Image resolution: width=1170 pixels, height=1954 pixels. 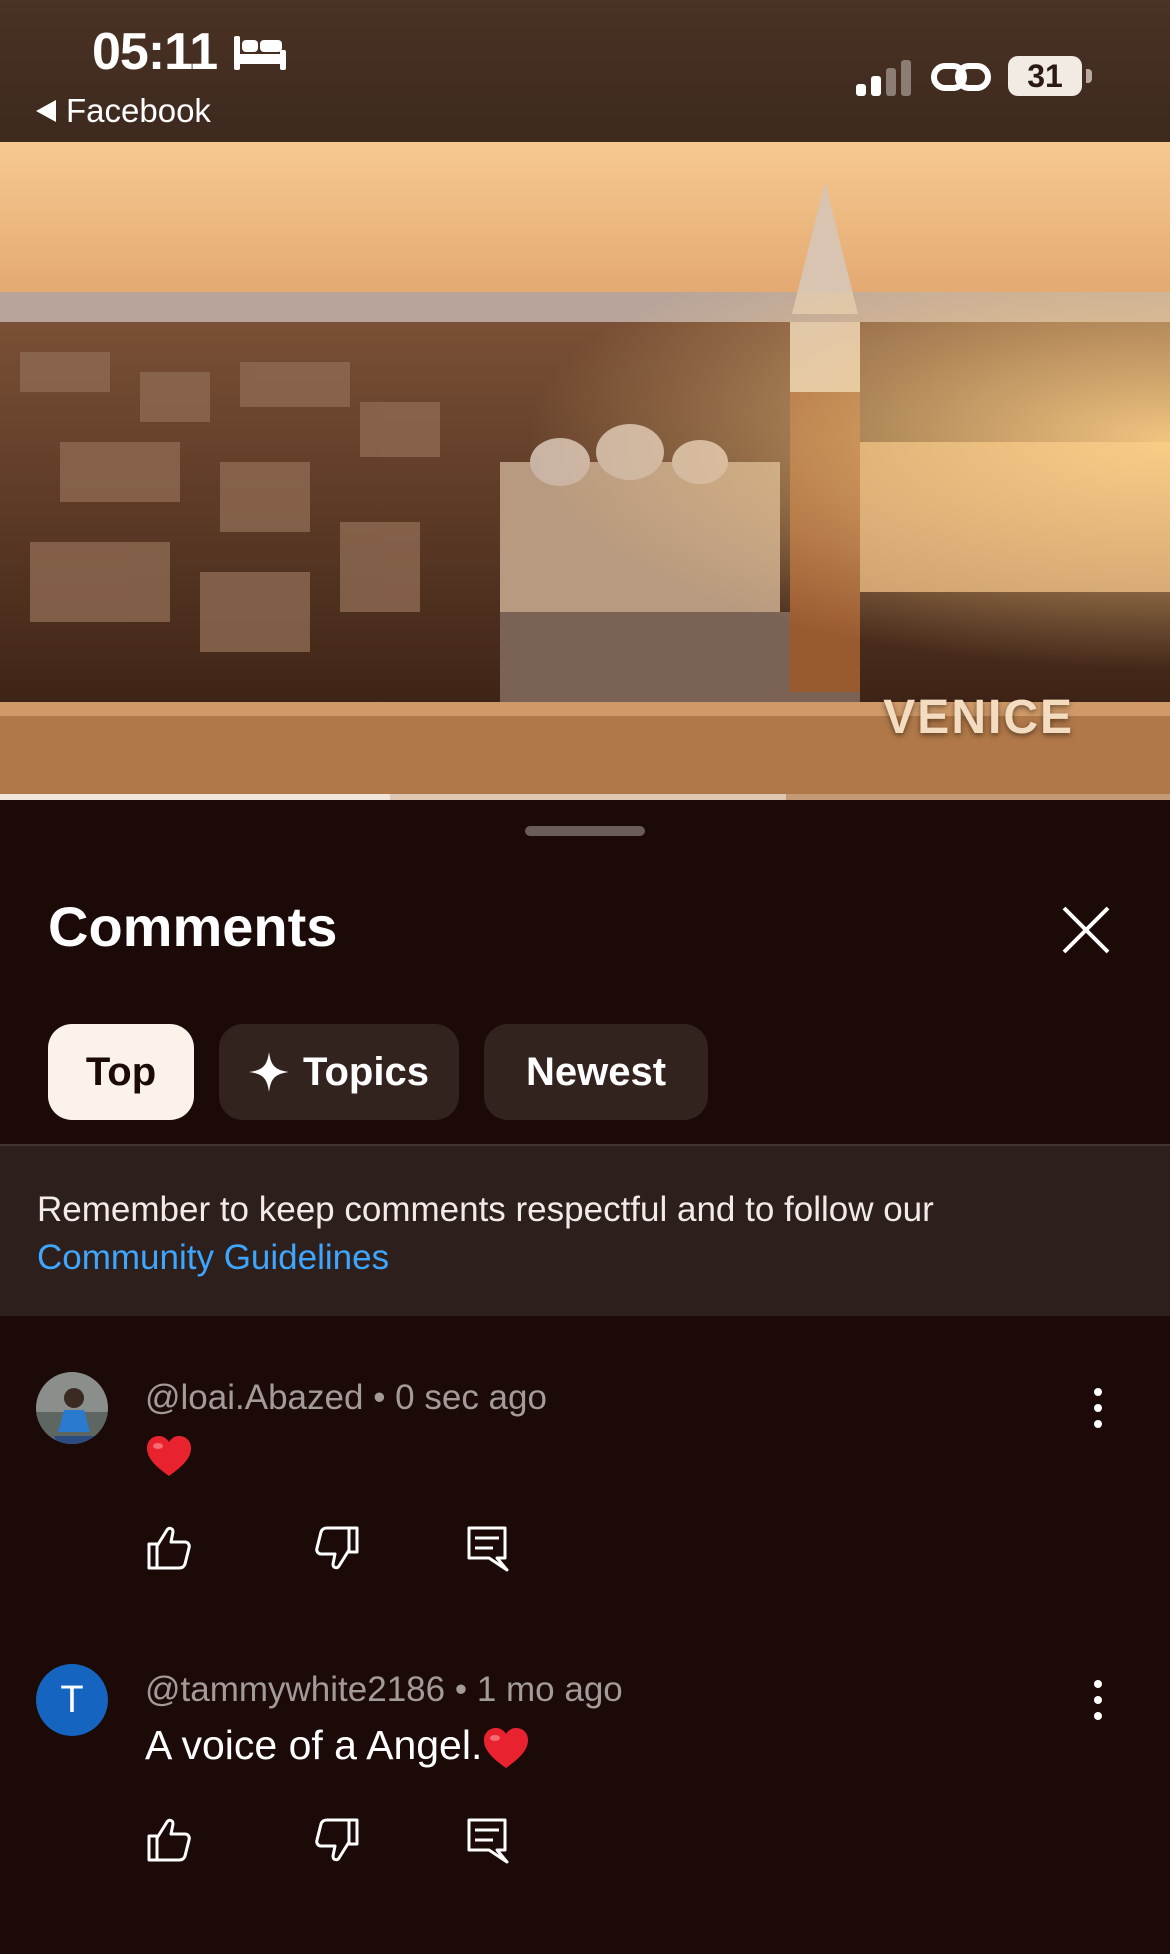 What do you see at coordinates (585, 1517) in the screenshot?
I see `comment-item: @loai.Abazed • 0 sec ago` at bounding box center [585, 1517].